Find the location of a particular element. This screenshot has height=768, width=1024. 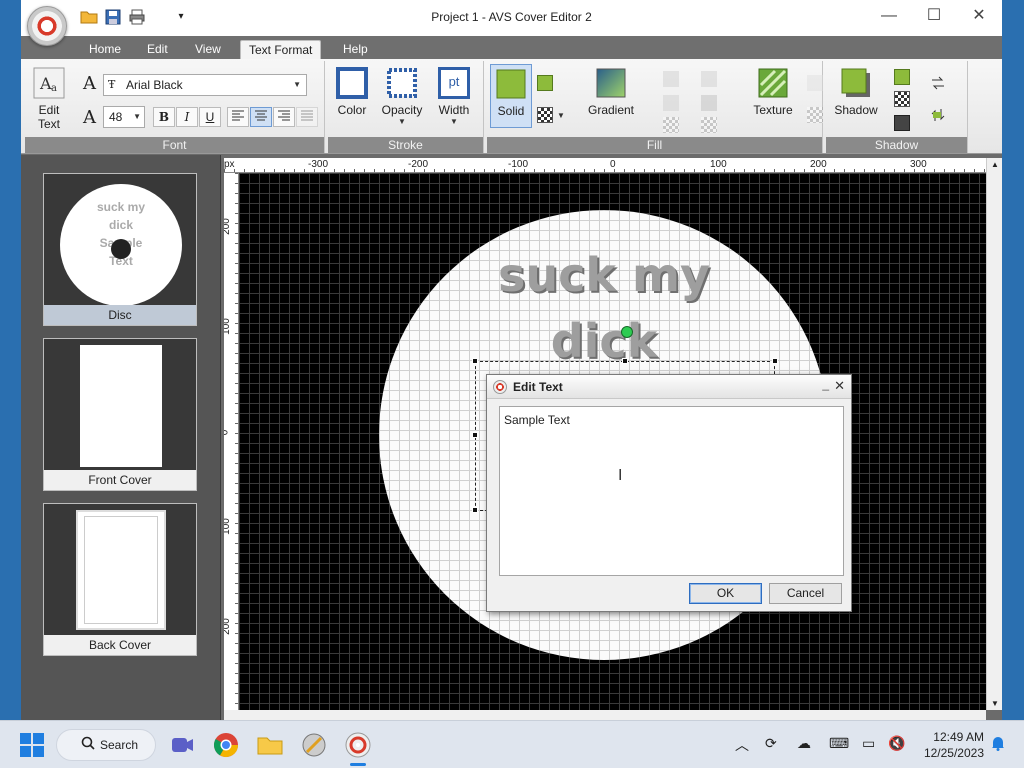

align-right-icon is located at coordinates (284, 115).